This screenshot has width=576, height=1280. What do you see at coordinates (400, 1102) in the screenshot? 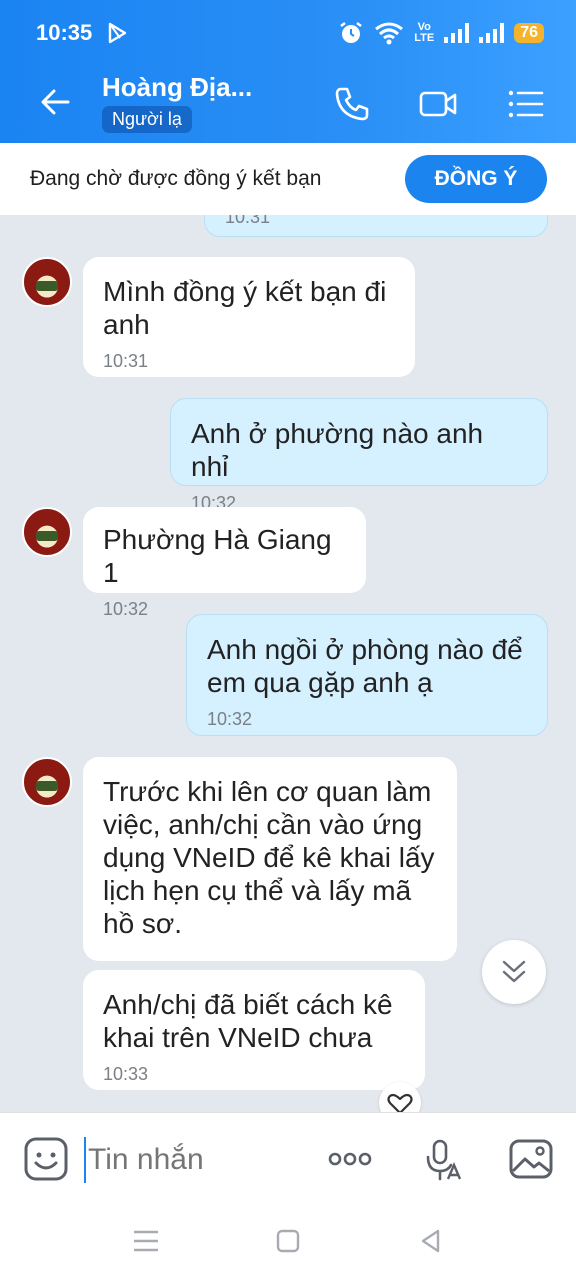
I see `heart-icon` at bounding box center [400, 1102].